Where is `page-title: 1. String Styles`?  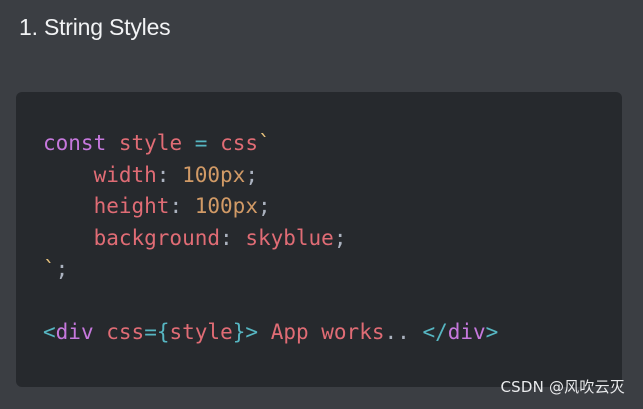 page-title: 1. String Styles is located at coordinates (95, 27).